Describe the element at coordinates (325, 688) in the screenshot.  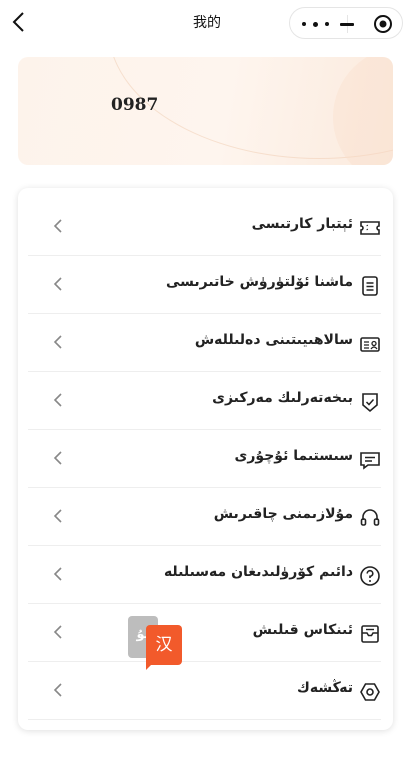
I see `menu-item-label: تەڭشەك` at that location.